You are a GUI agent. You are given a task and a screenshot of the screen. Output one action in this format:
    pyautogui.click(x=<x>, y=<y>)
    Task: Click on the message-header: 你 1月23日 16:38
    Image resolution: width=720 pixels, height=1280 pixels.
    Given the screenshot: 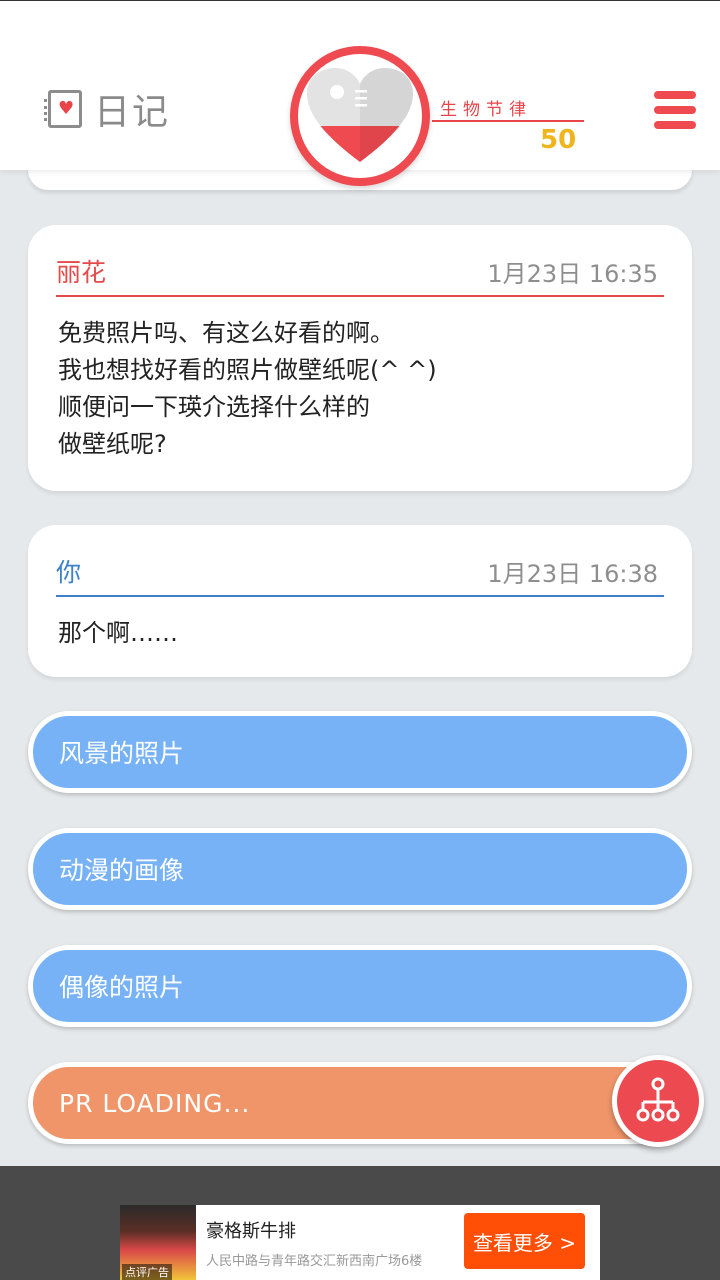 What is the action you would take?
    pyautogui.click(x=360, y=572)
    